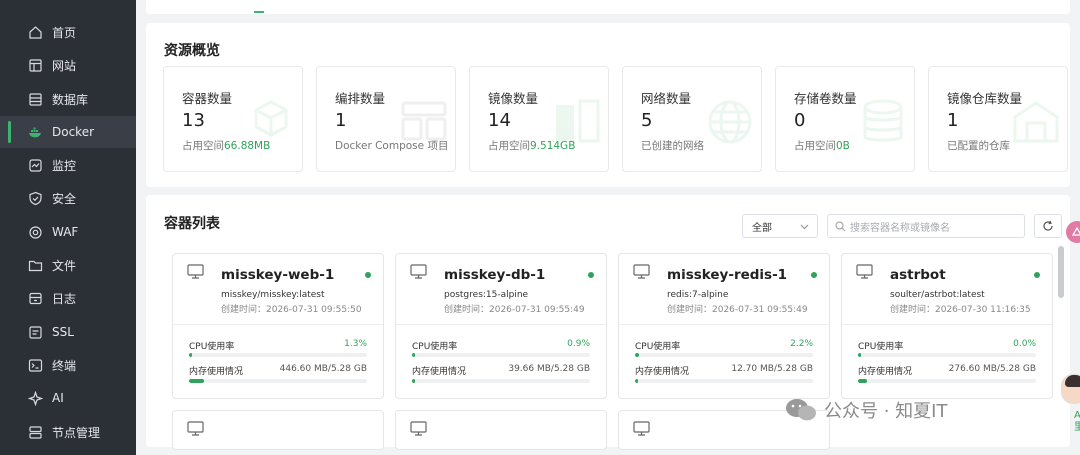 This screenshot has width=1080, height=455. Describe the element at coordinates (192, 51) in the screenshot. I see `overview-title: 资源概览` at that location.